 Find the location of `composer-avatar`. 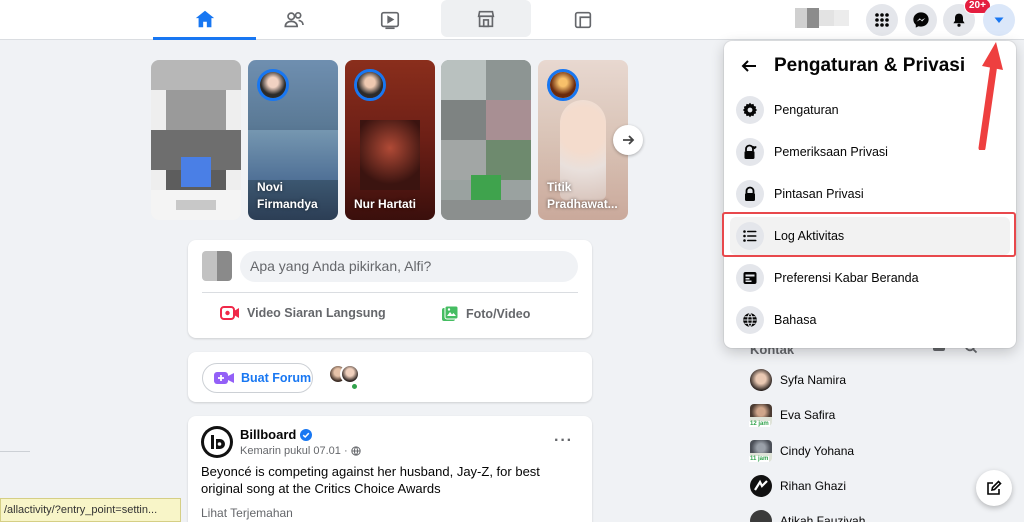

composer-avatar is located at coordinates (217, 266).